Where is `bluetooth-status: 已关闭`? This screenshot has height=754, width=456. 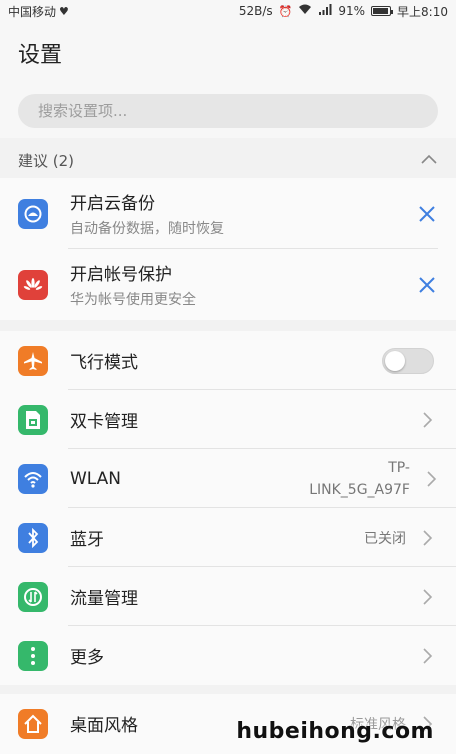 bluetooth-status: 已关闭 is located at coordinates (385, 538).